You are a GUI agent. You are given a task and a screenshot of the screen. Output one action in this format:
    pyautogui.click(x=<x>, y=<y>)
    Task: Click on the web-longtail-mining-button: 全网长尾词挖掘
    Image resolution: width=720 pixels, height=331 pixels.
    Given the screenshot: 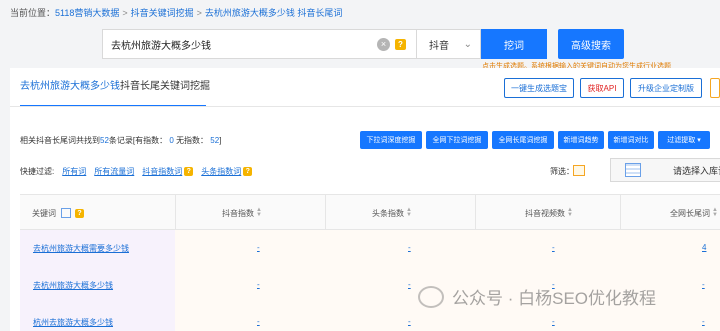 What is the action you would take?
    pyautogui.click(x=523, y=140)
    